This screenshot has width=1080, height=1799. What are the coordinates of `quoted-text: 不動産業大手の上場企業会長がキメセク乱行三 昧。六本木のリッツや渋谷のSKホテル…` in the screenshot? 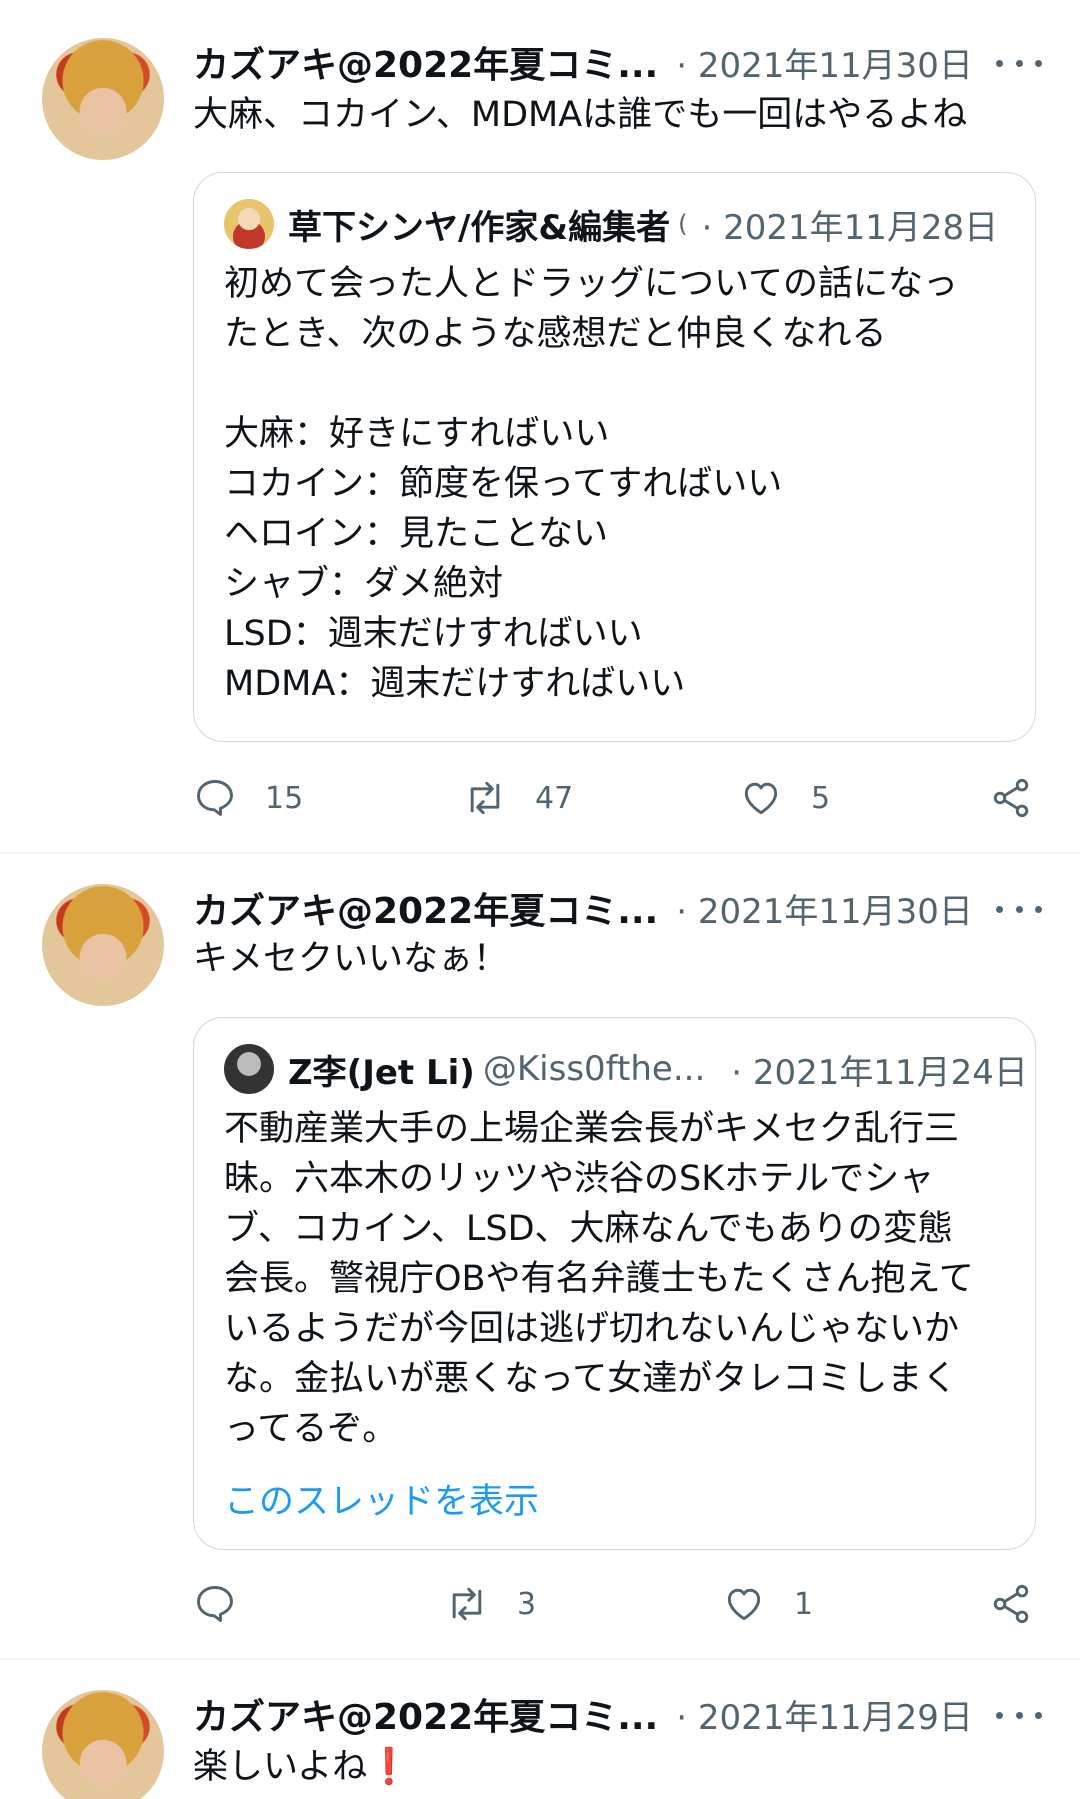 It's located at (599, 1279).